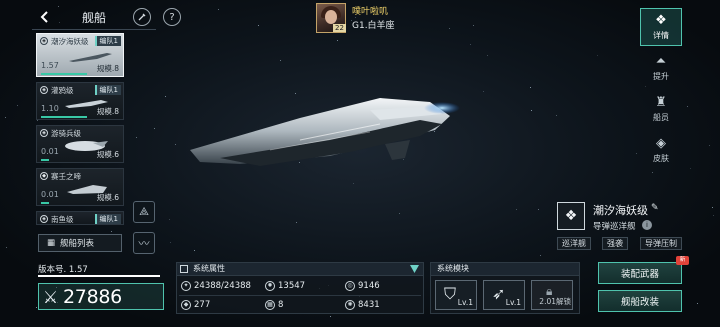 Image resolution: width=720 pixels, height=327 pixels. I want to click on missile-module-icon: ➶, so click(499, 293).